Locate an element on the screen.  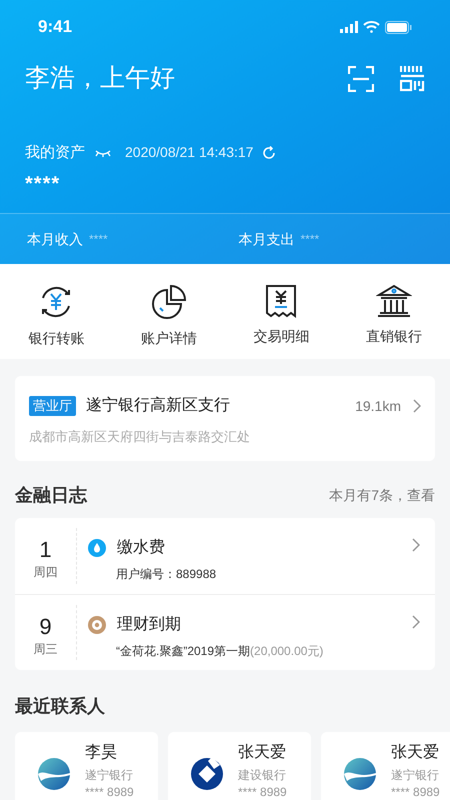
battery-icon is located at coordinates (398, 27).